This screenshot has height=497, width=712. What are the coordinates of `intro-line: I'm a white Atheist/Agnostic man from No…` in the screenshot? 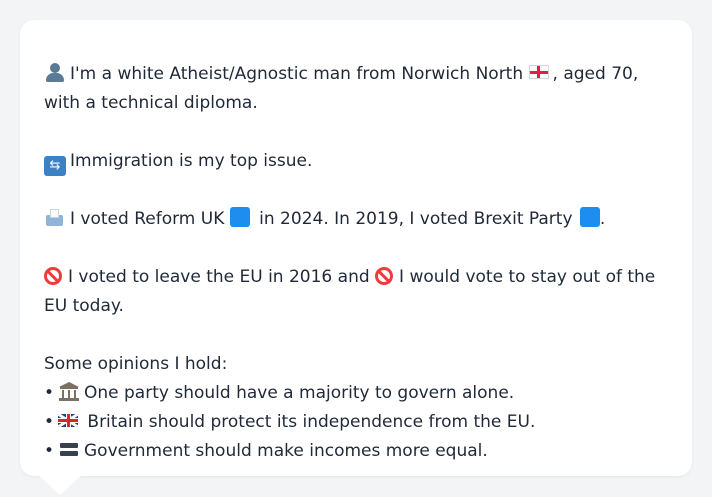 It's located at (356, 89).